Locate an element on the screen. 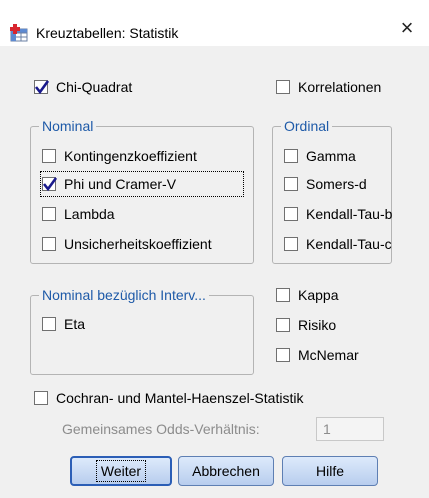 The height and width of the screenshot is (498, 429). gamma-label: Gamma is located at coordinates (331, 156).